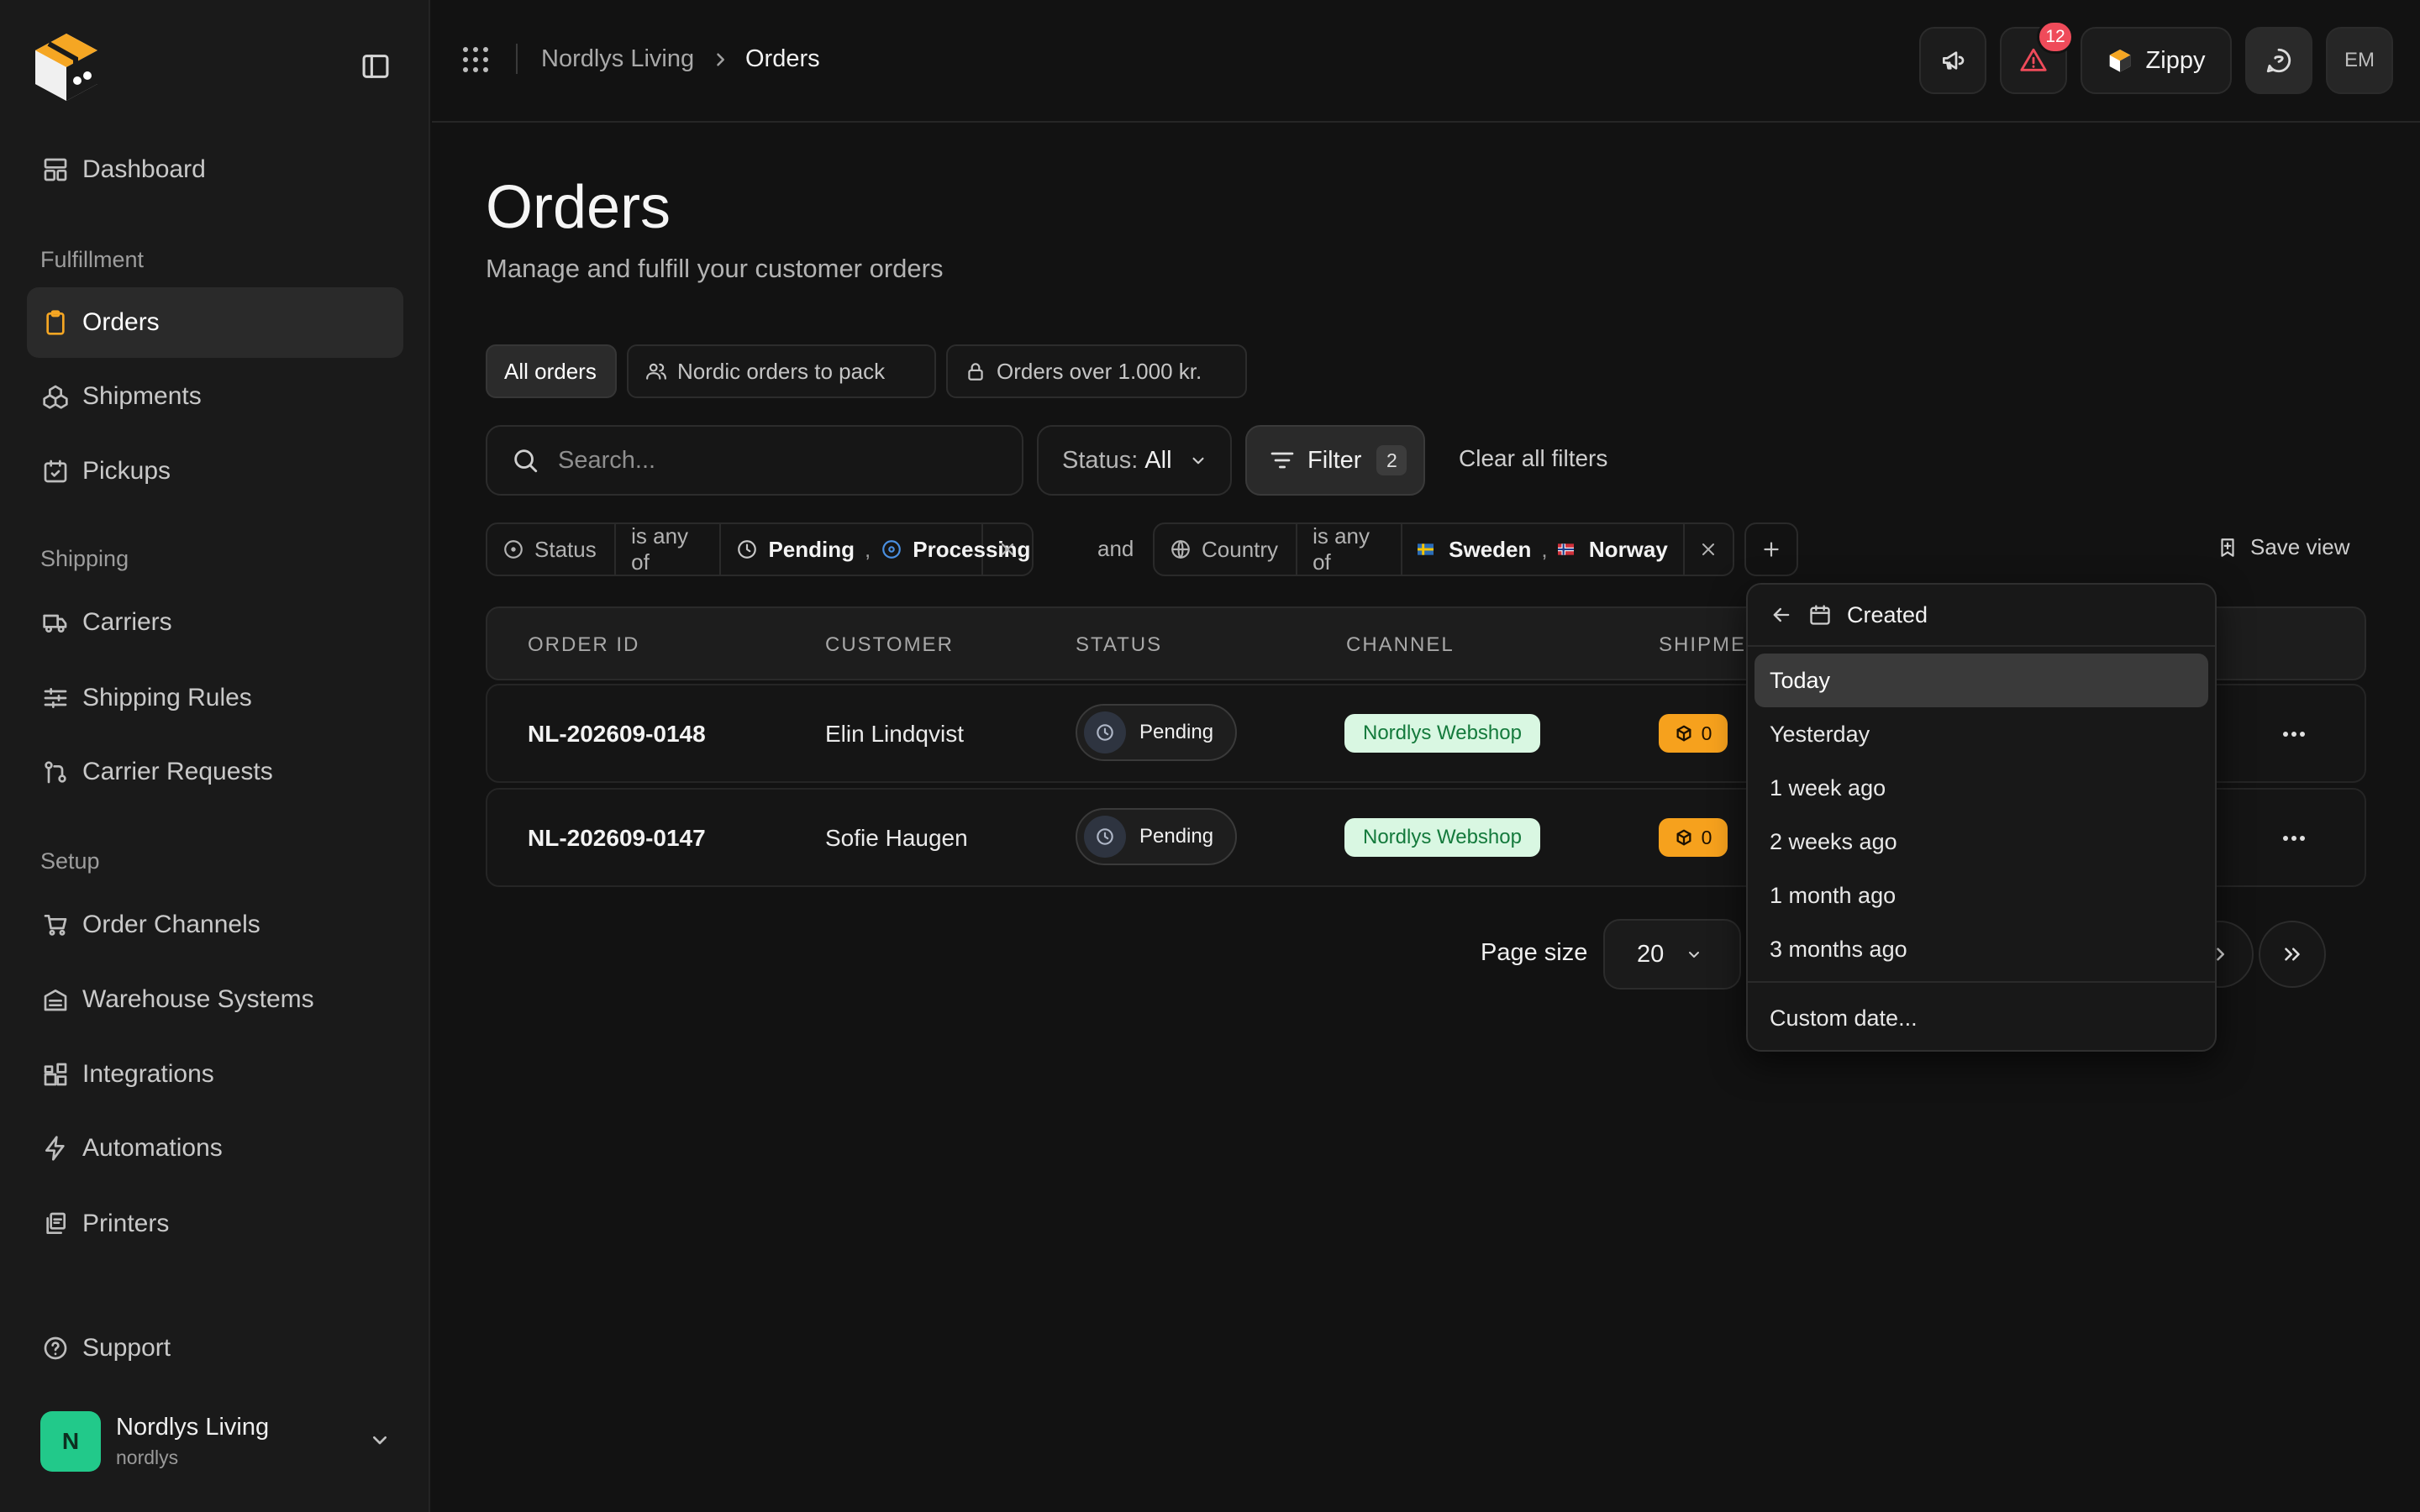  What do you see at coordinates (2156, 60) in the screenshot?
I see `zippy-button: Zippy` at bounding box center [2156, 60].